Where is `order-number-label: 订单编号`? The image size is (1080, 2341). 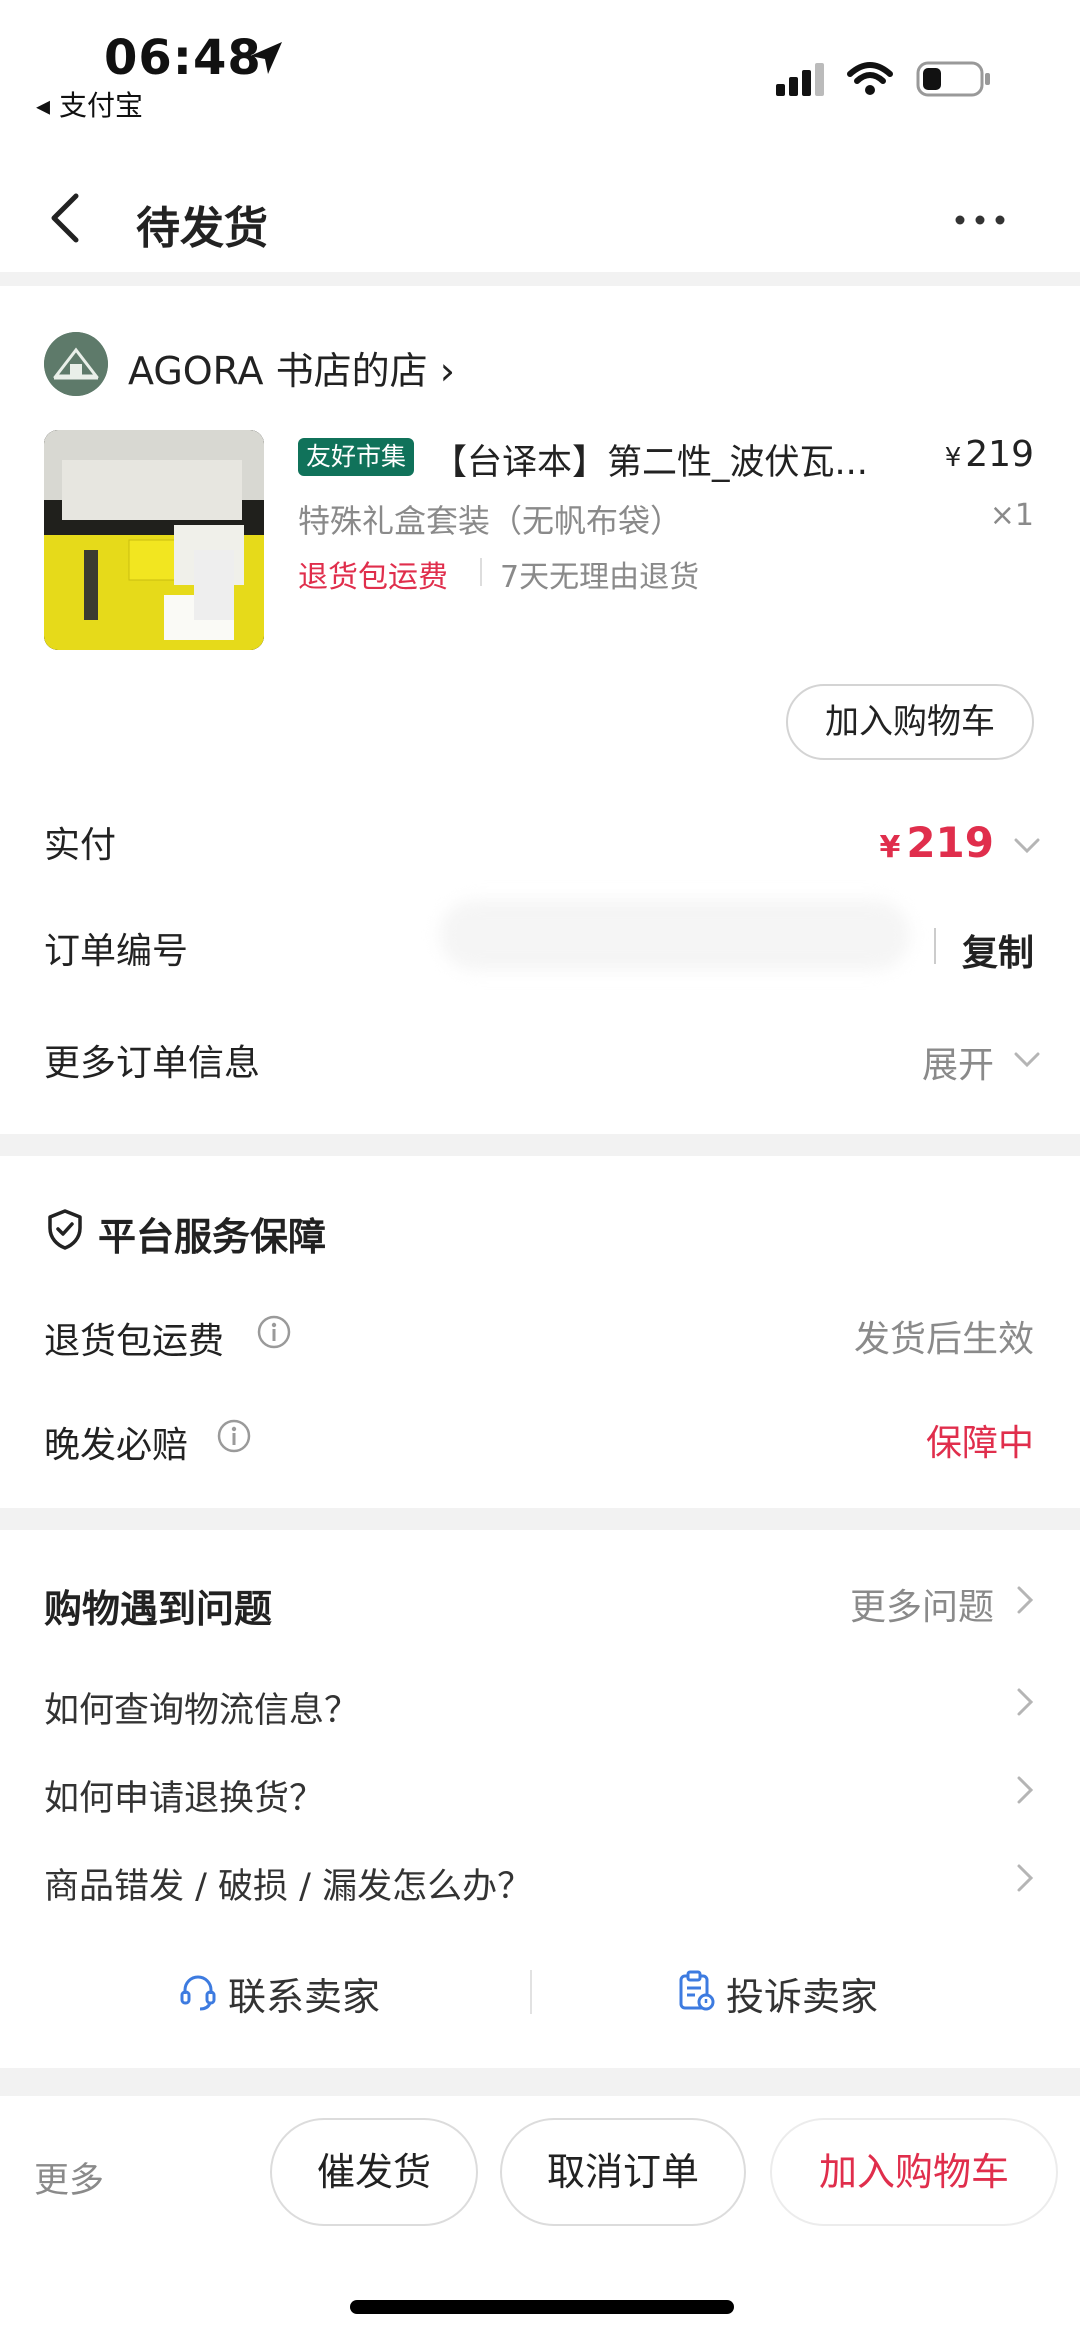
order-number-label: 订单编号 is located at coordinates (116, 951).